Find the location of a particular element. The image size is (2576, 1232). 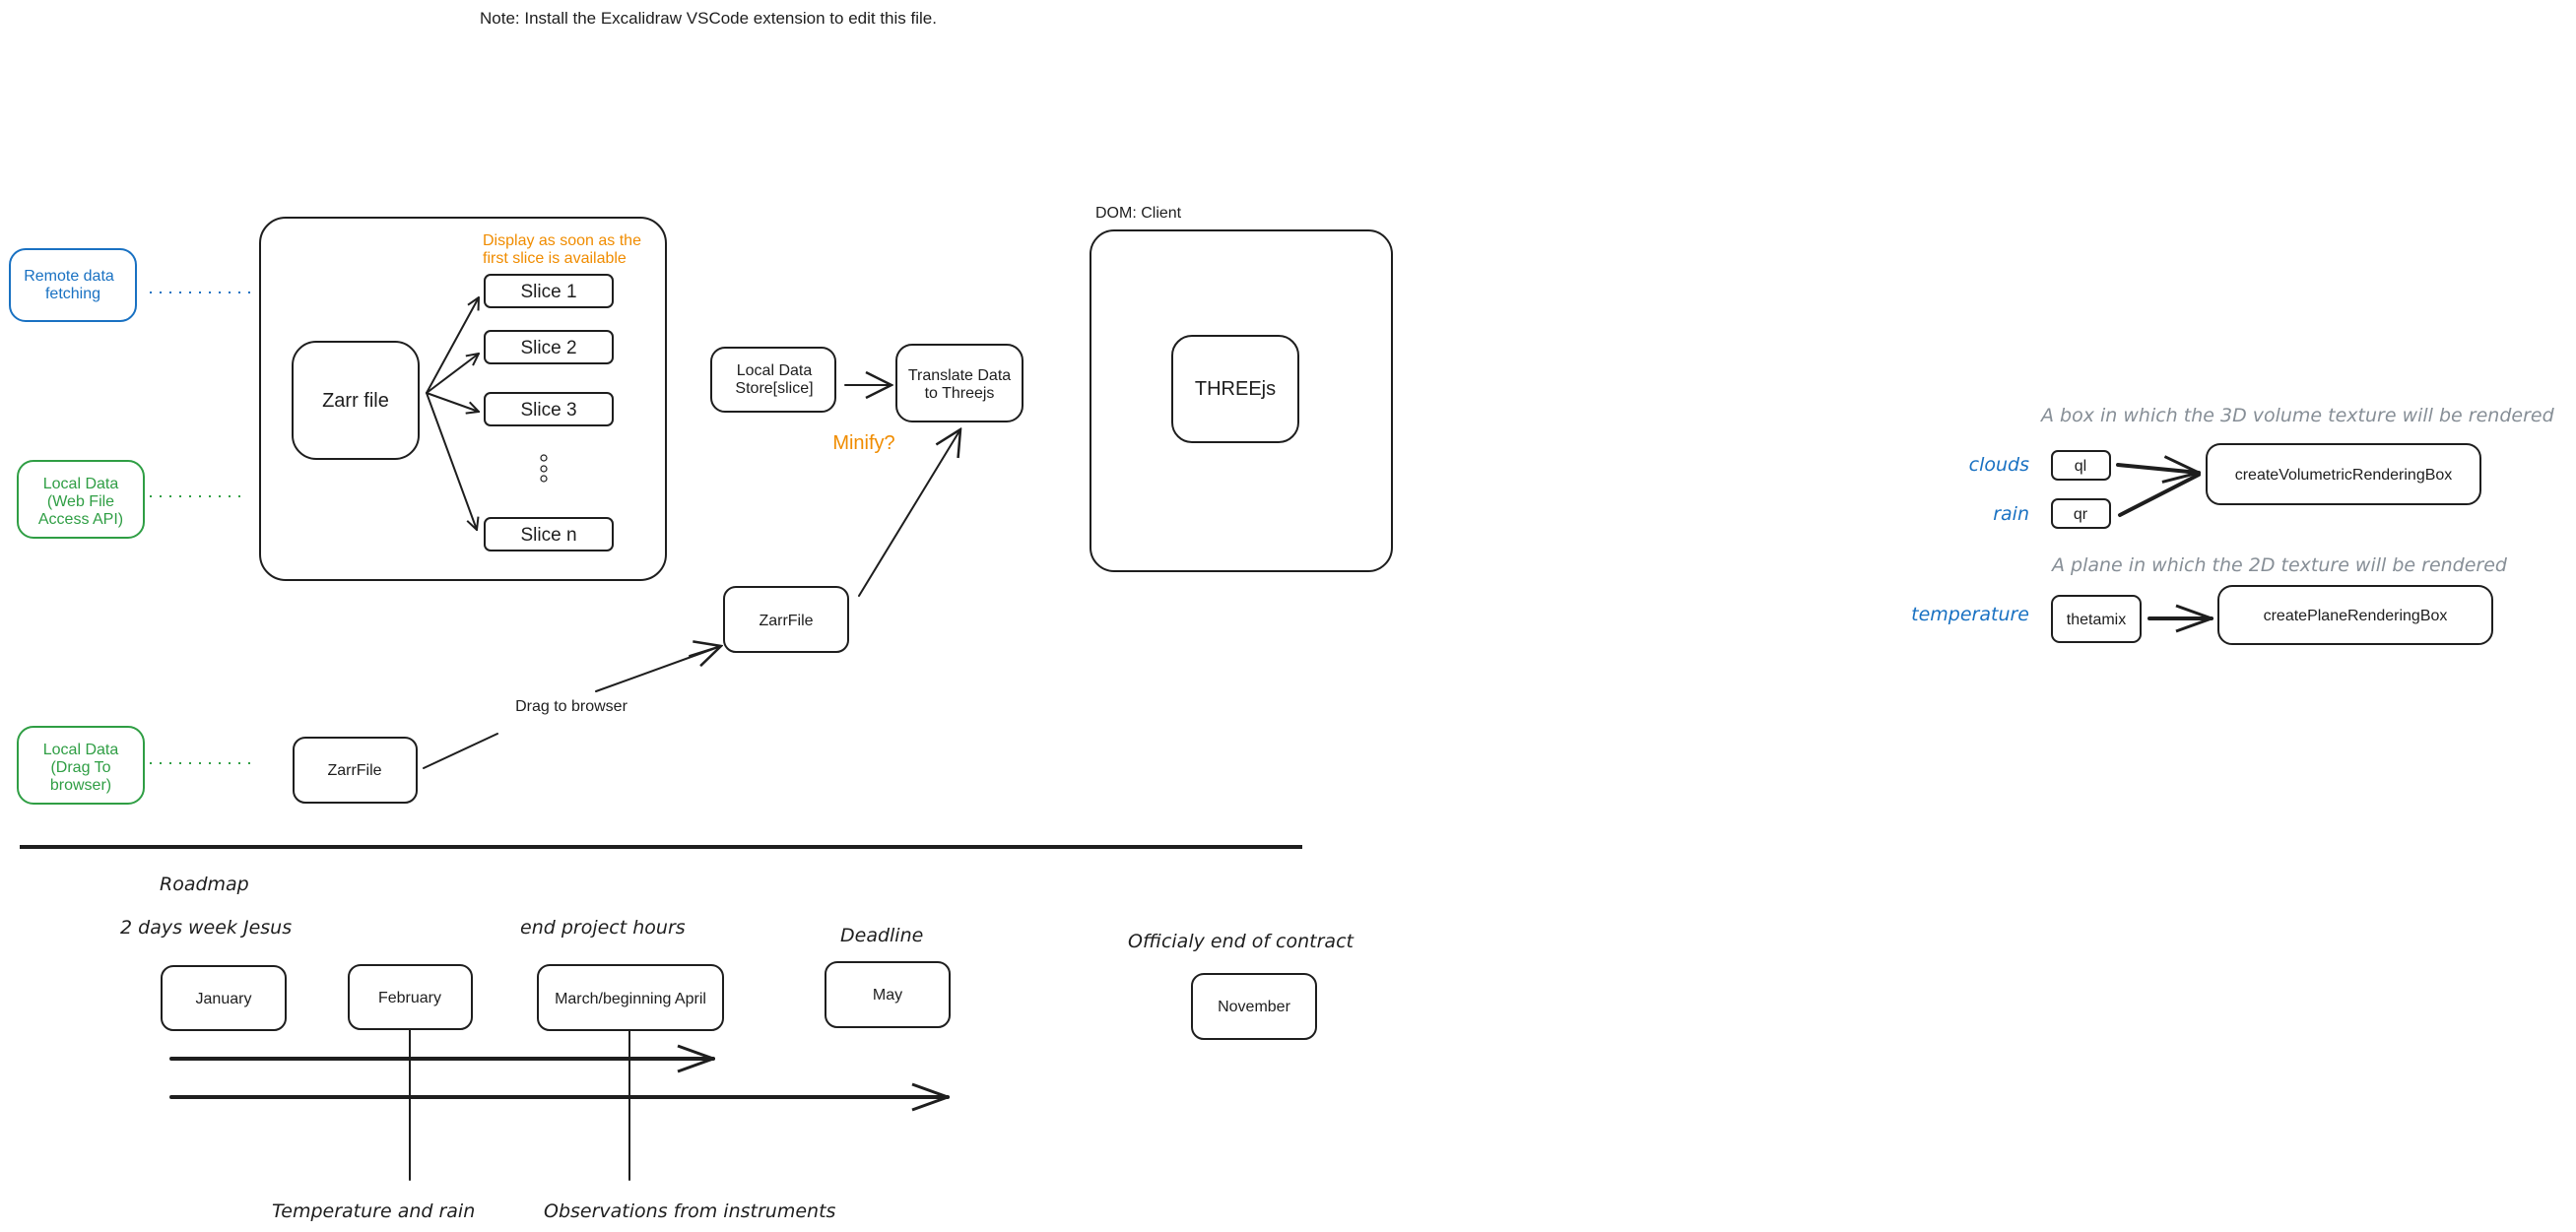

month-november: November is located at coordinates (1254, 1006).